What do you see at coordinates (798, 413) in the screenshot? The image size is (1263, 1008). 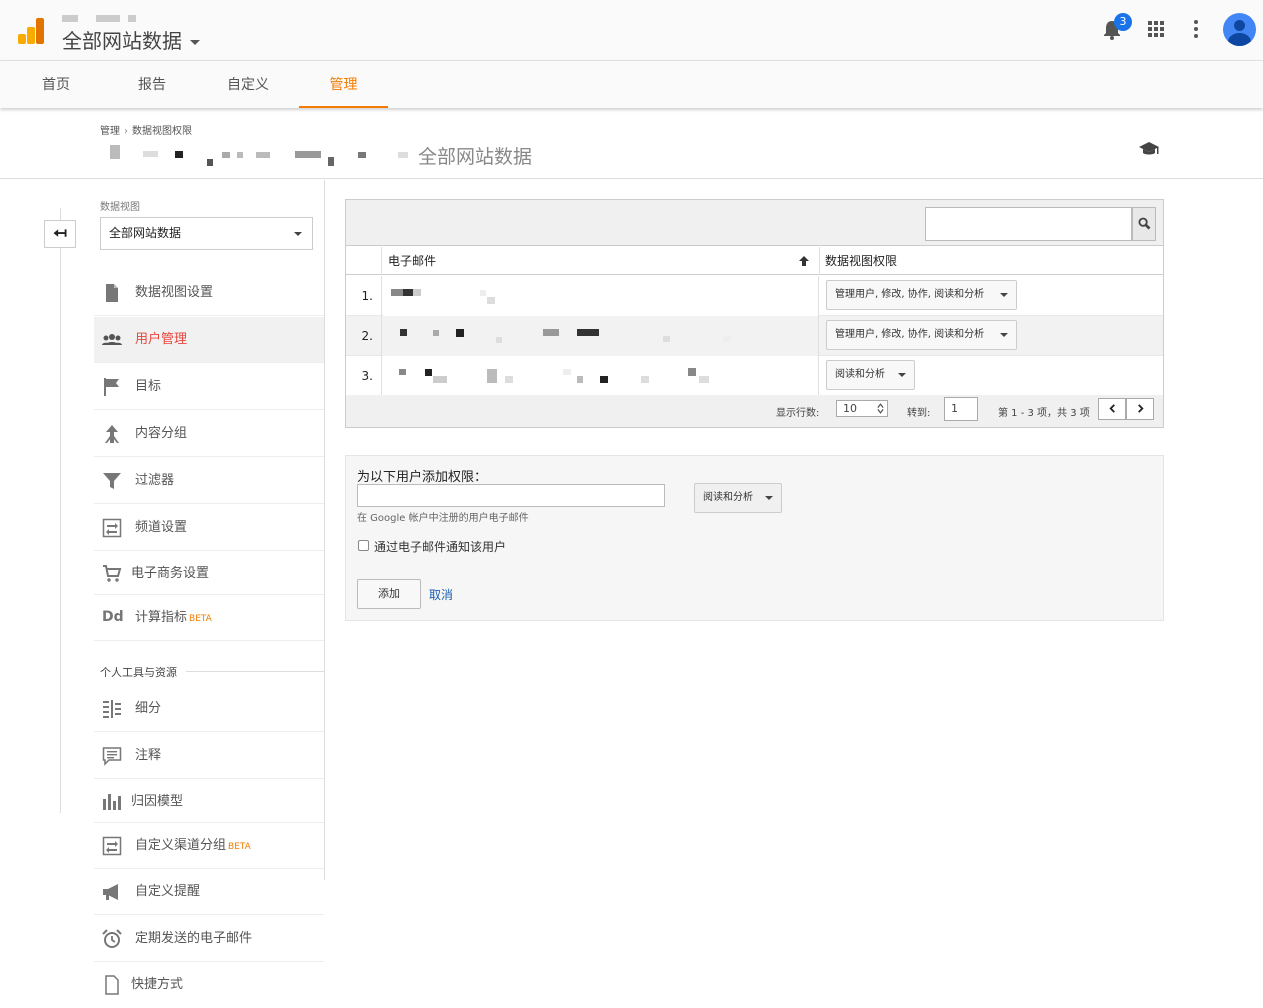 I see `rows-label: 显示行数:` at bounding box center [798, 413].